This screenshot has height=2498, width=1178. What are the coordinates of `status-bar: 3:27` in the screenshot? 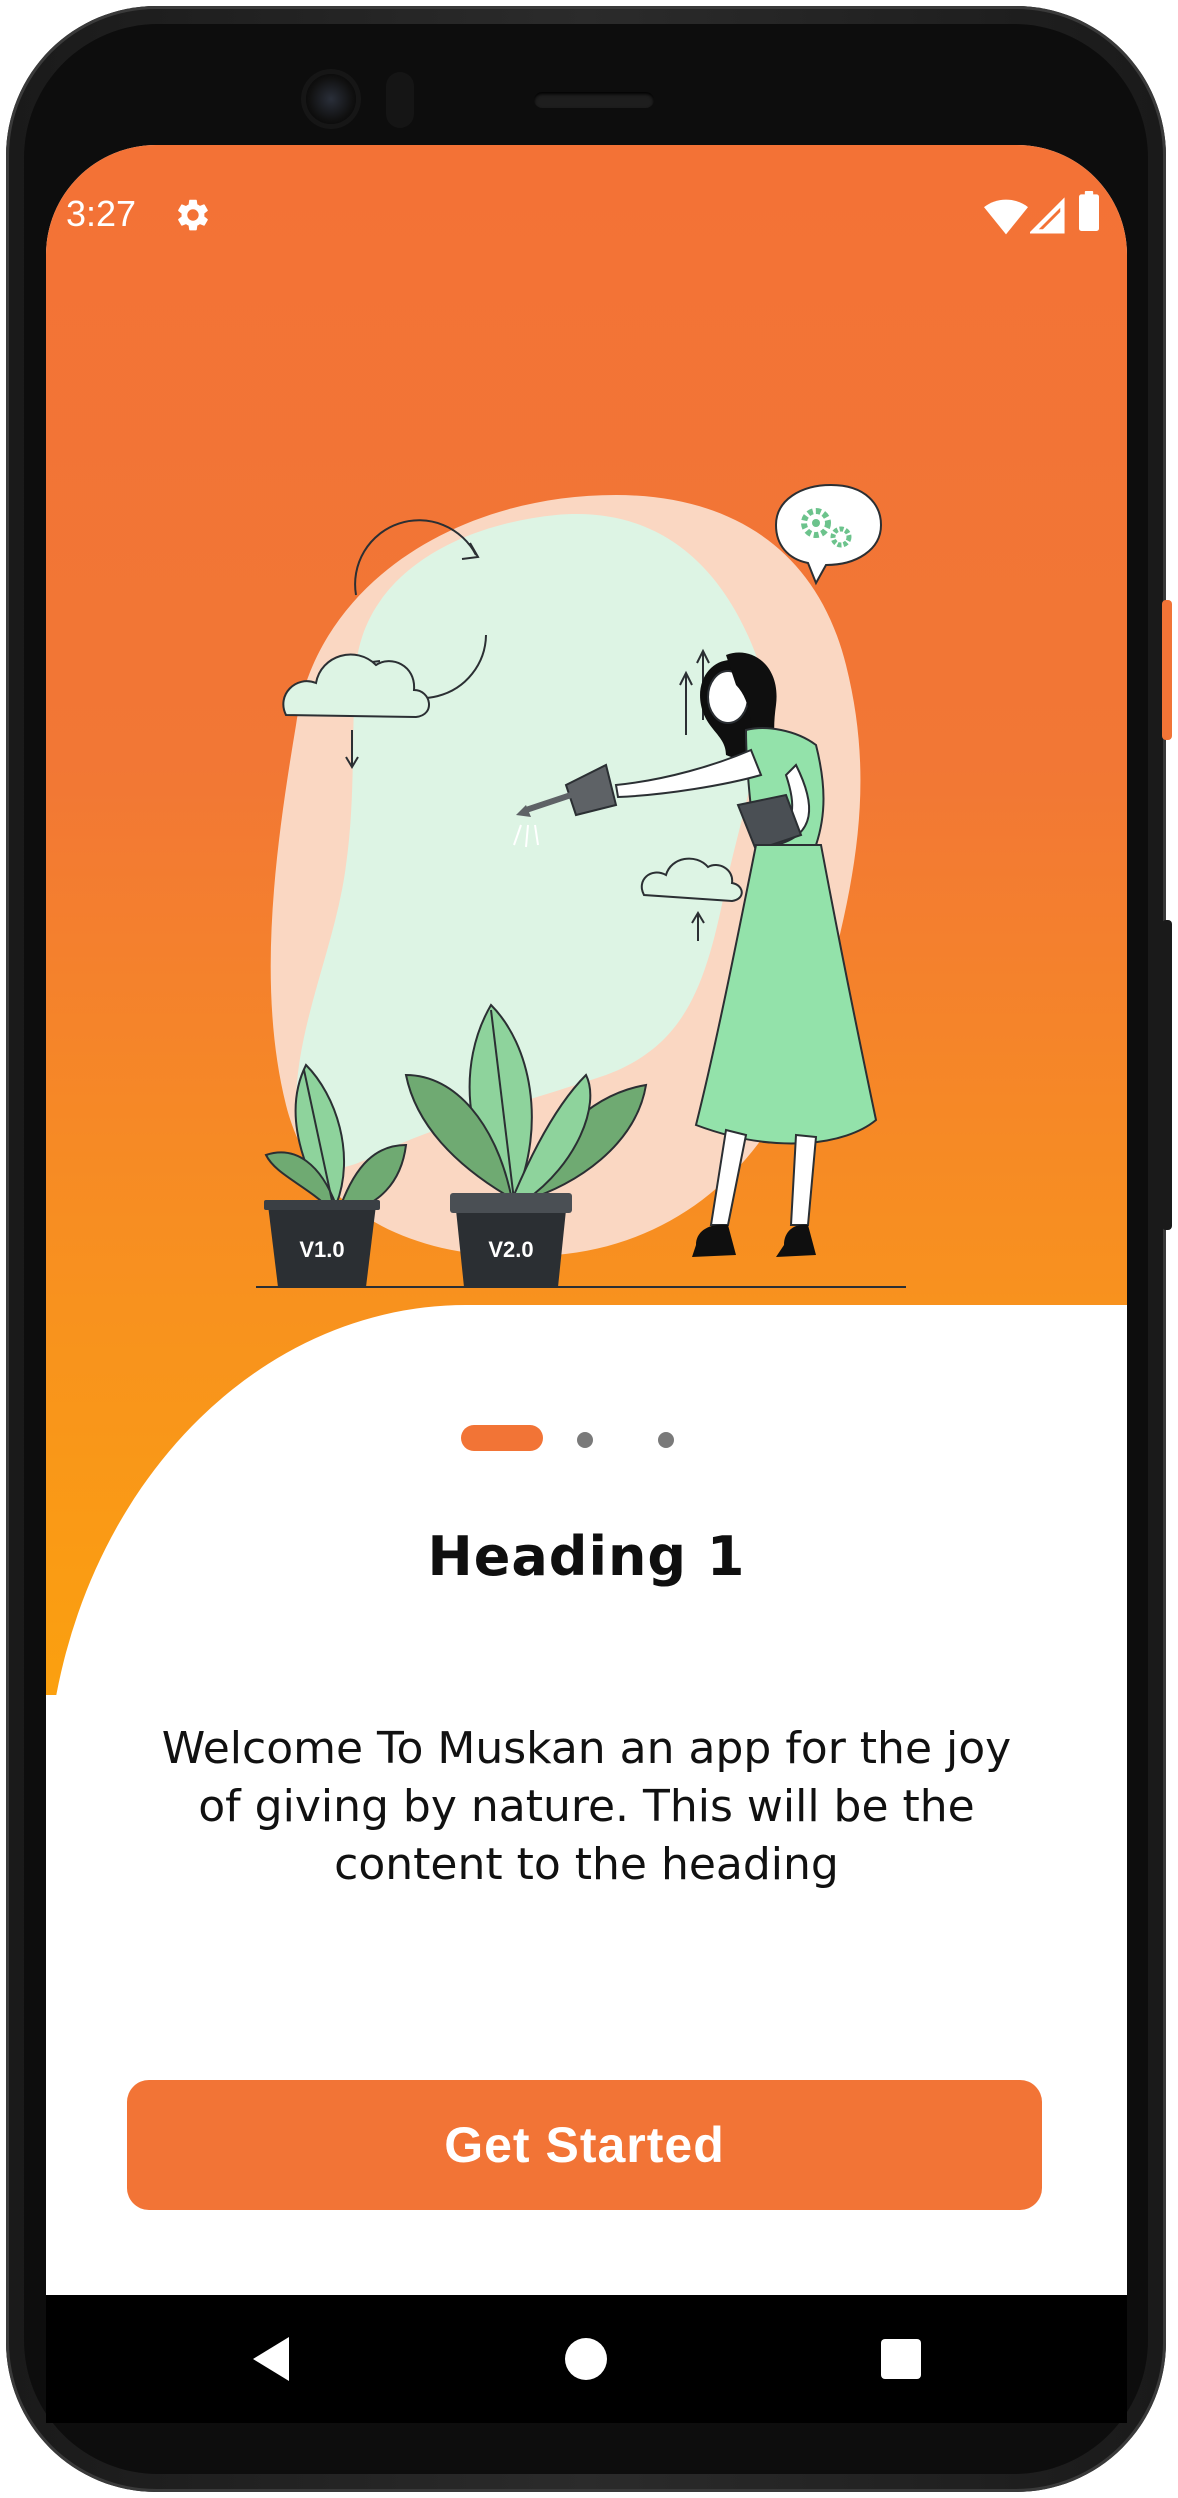 It's located at (586, 215).